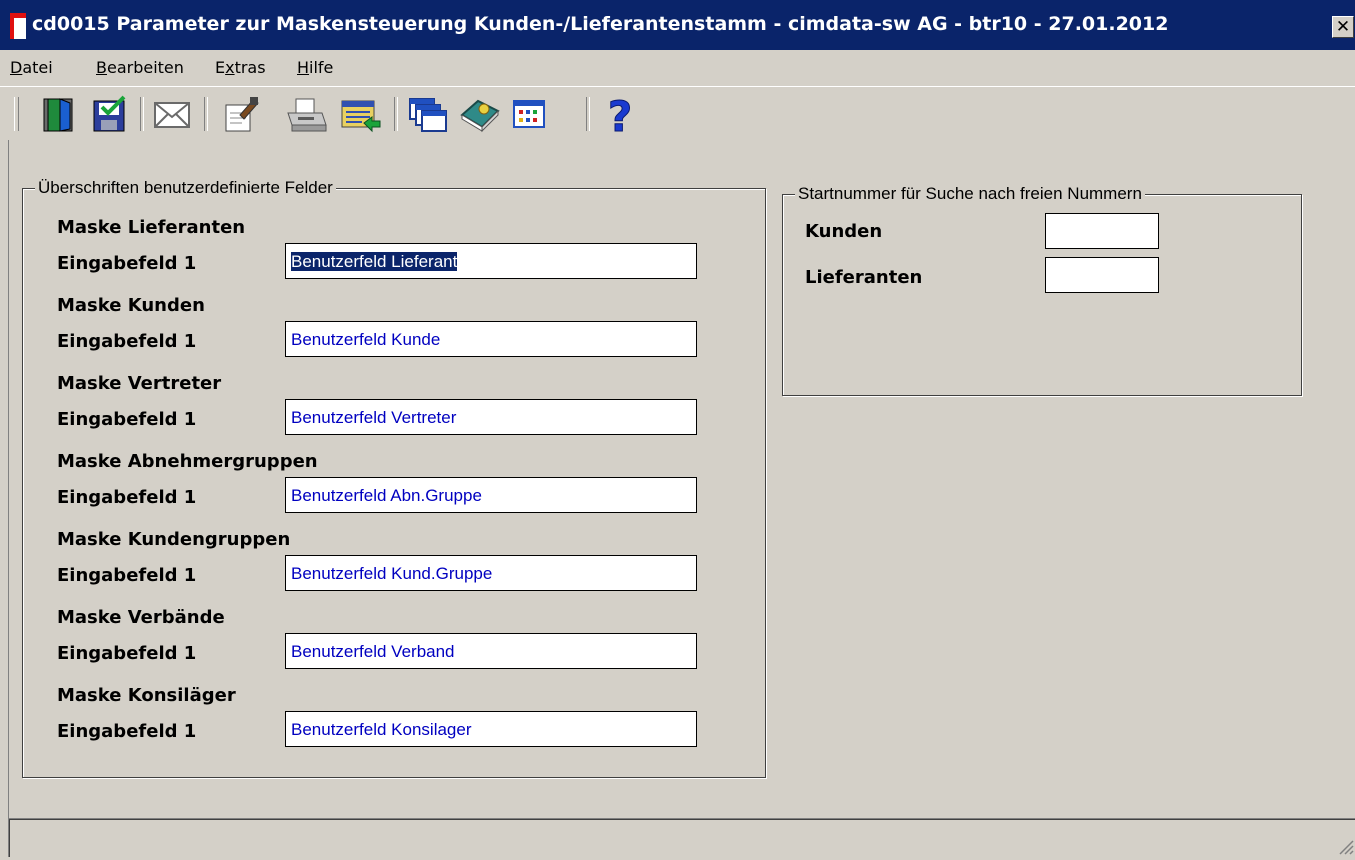 The height and width of the screenshot is (860, 1355). I want to click on section-heading-abnehmergruppen: Maske Abnehmergruppen, so click(187, 461).